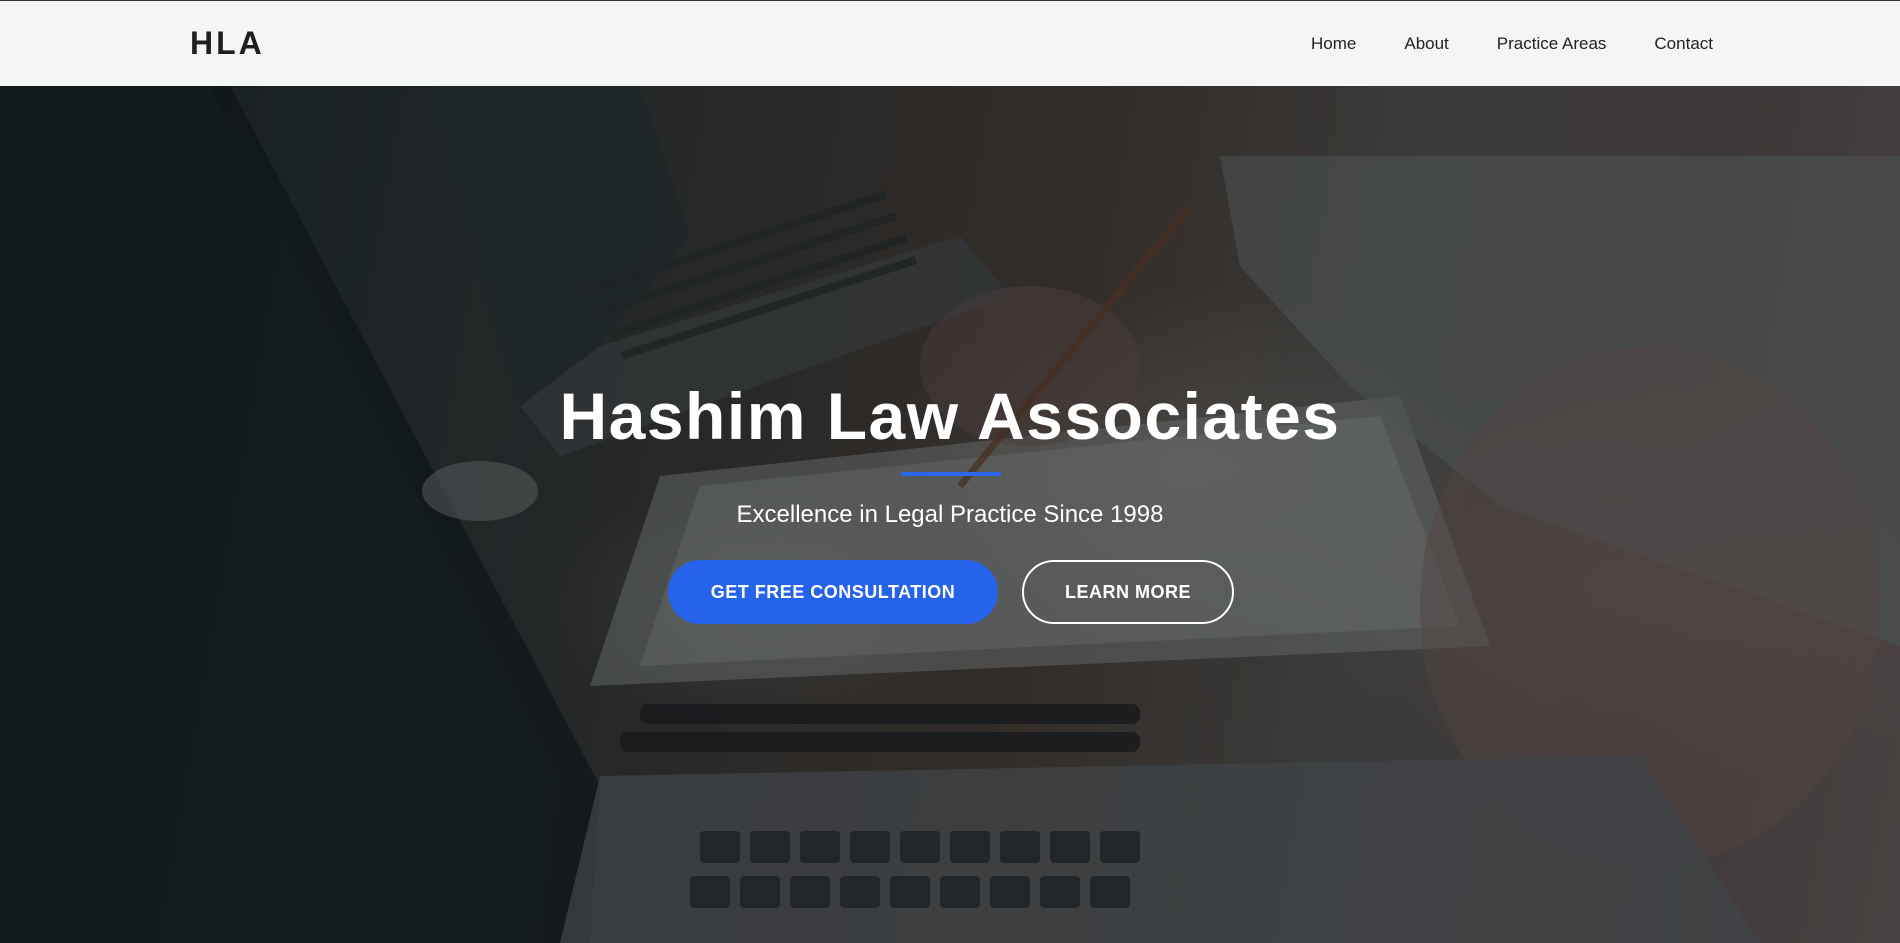  Describe the element at coordinates (1128, 592) in the screenshot. I see `learn-more-button: LEARN MORE` at that location.